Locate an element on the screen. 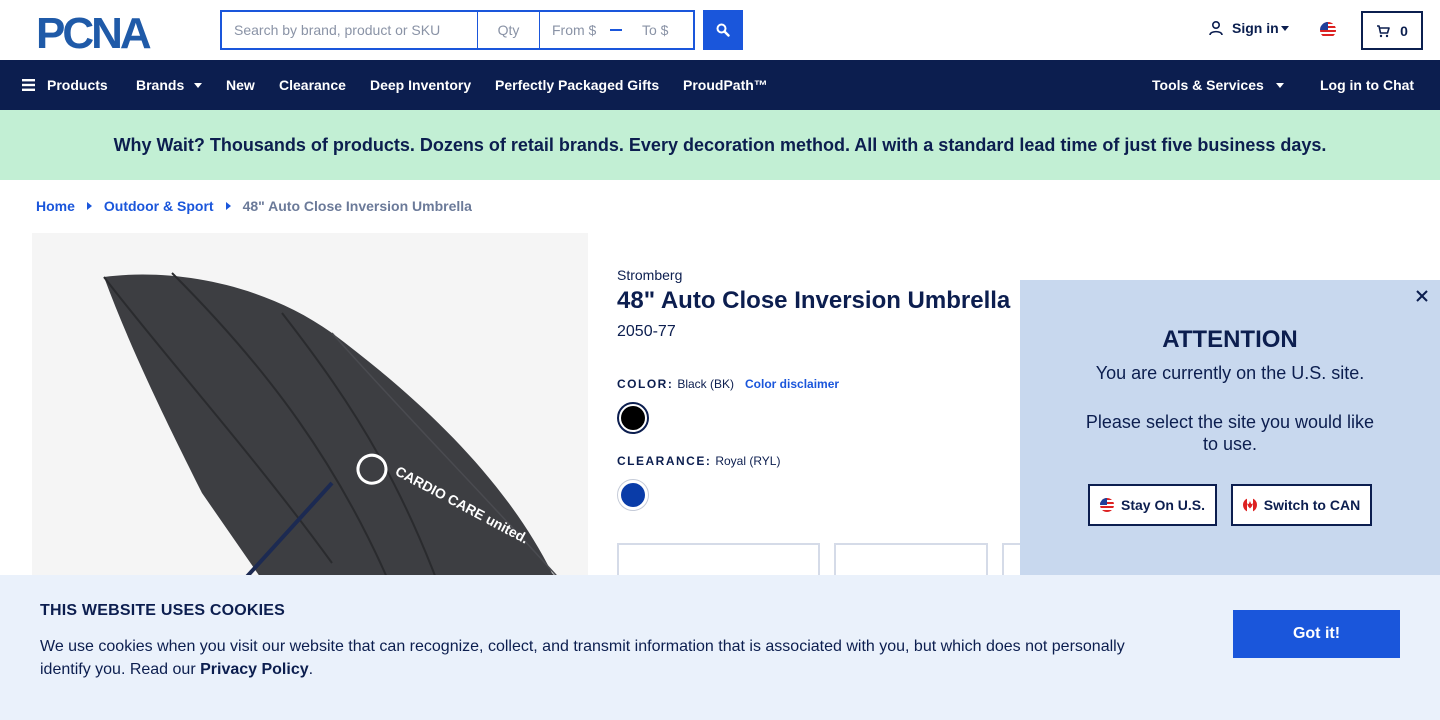 This screenshot has width=1440, height=720. nav-gifts: Perfectly Packaged Gifts is located at coordinates (577, 85).